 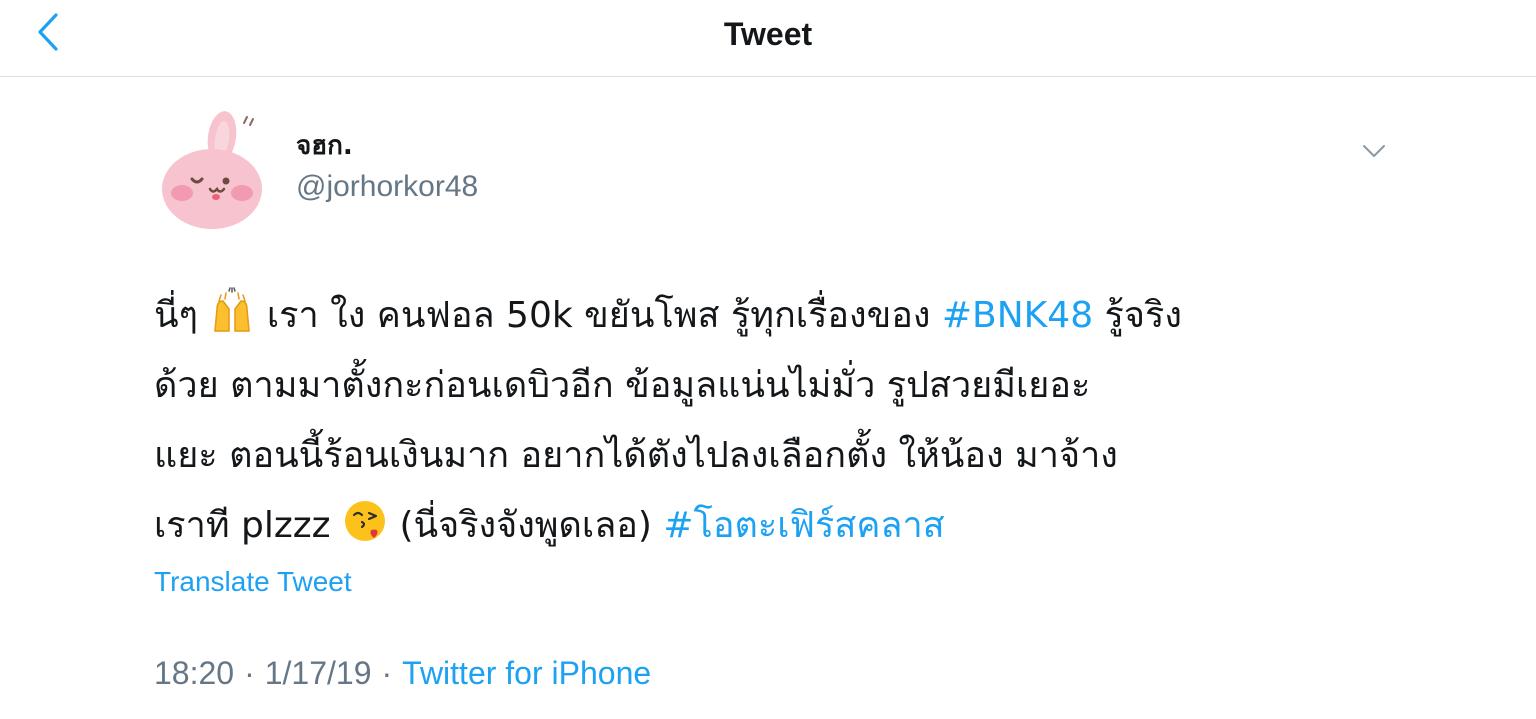 I want to click on chevron-down-icon, so click(x=1374, y=151).